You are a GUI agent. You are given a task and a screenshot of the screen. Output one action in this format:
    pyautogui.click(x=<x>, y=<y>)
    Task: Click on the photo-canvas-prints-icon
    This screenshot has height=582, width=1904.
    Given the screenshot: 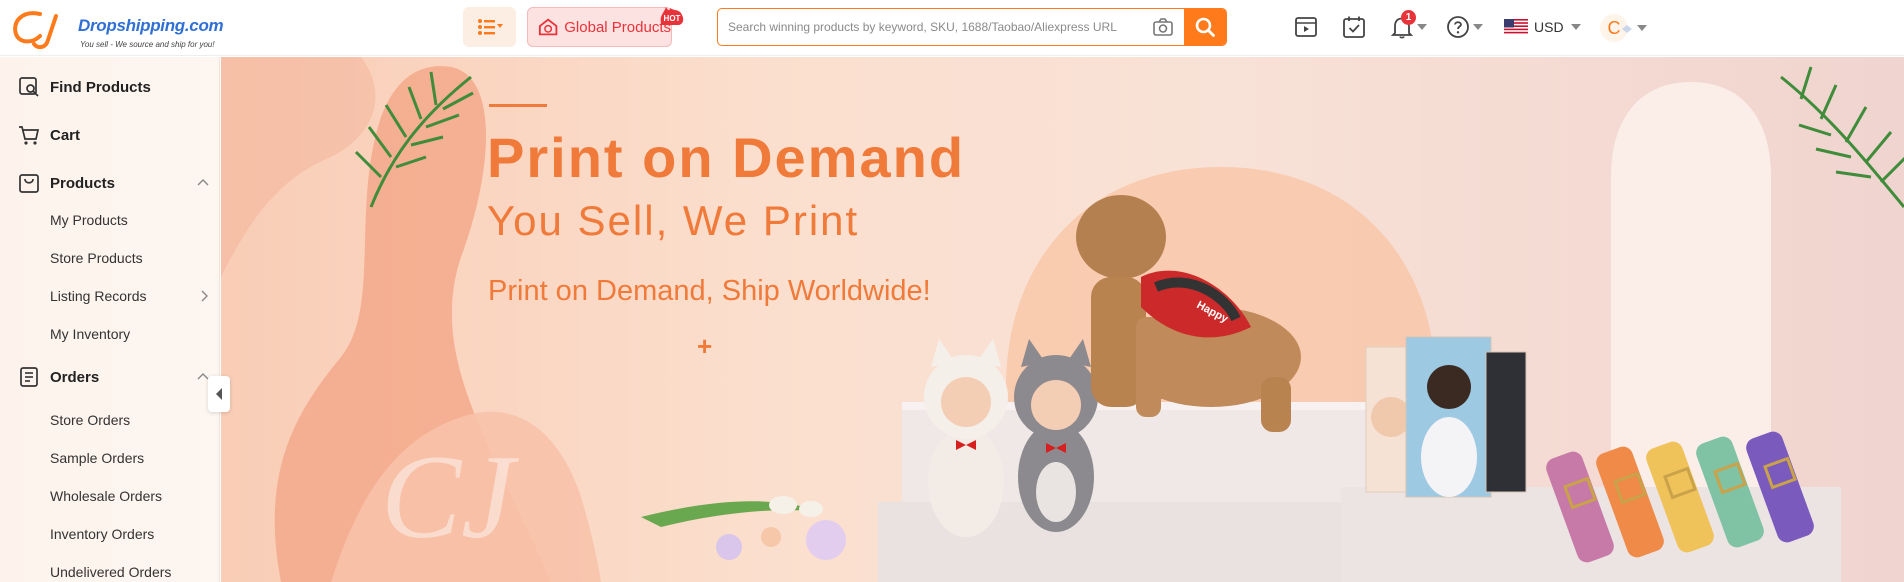 What is the action you would take?
    pyautogui.click(x=1446, y=417)
    